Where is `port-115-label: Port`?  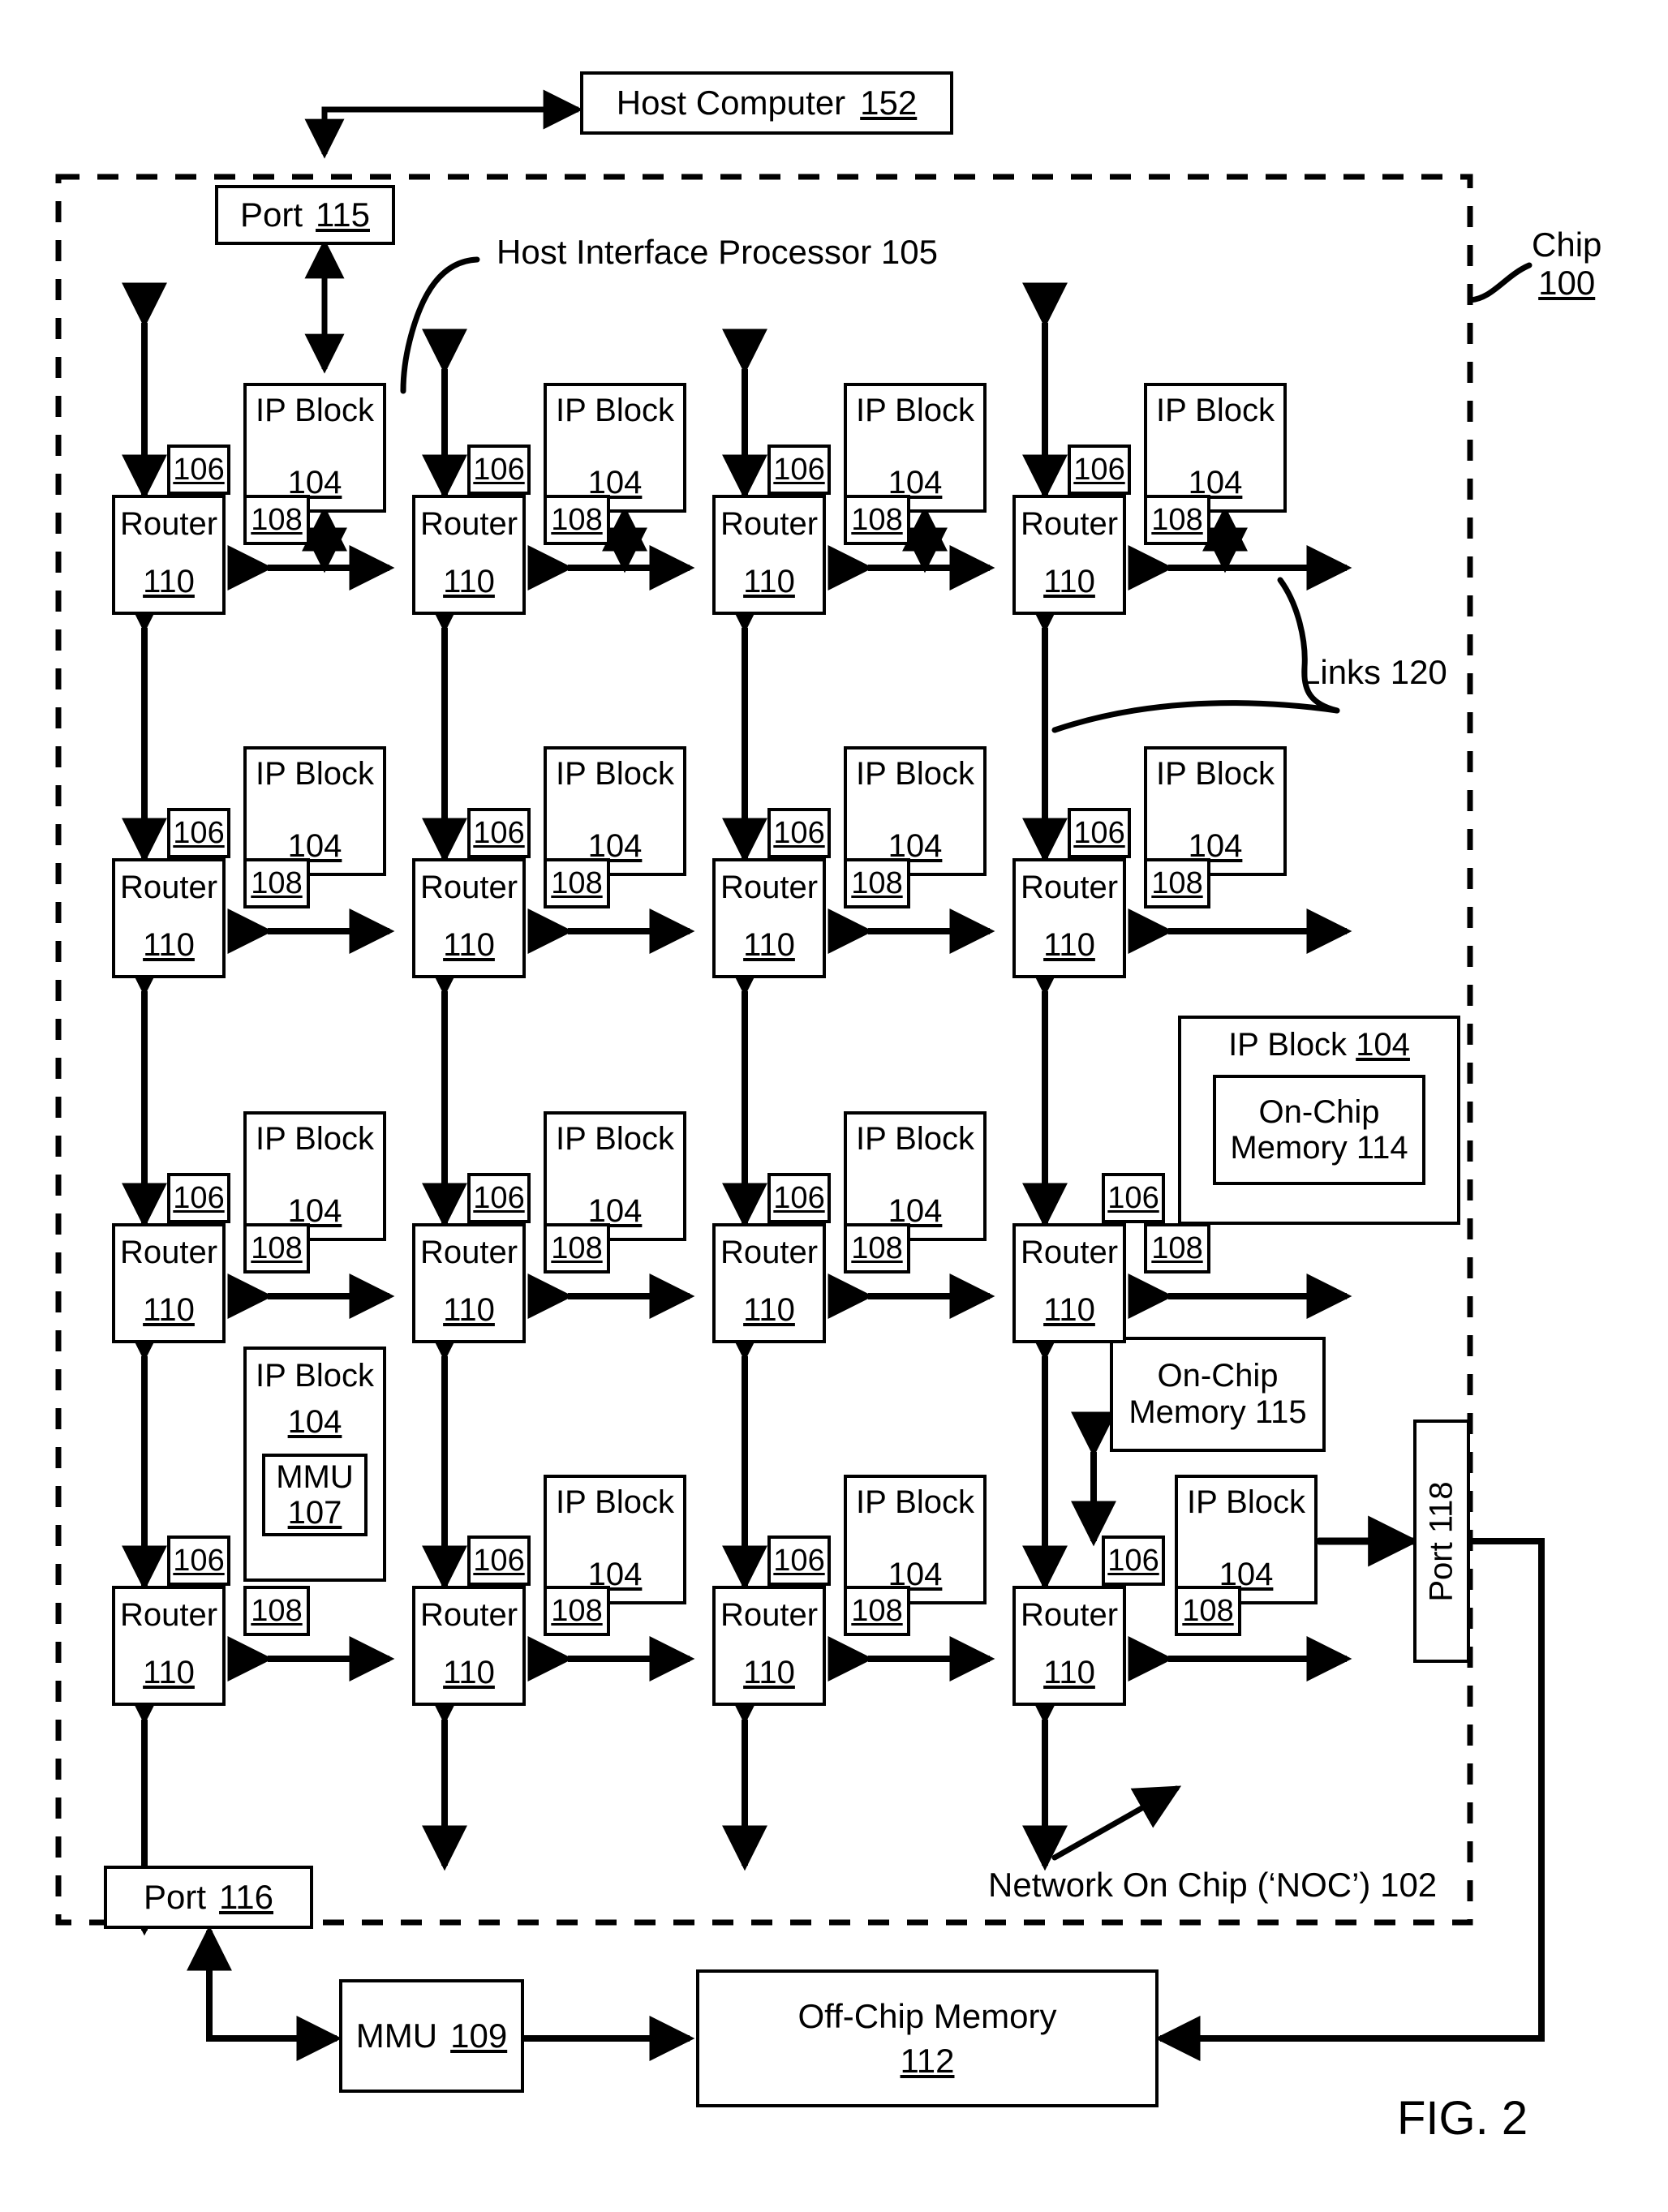 port-115-label: Port is located at coordinates (271, 214).